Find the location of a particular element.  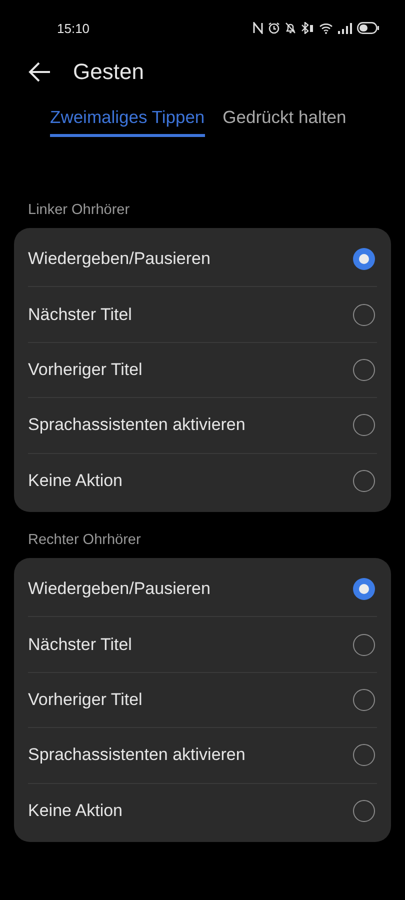

muted-bell-icon is located at coordinates (290, 28).